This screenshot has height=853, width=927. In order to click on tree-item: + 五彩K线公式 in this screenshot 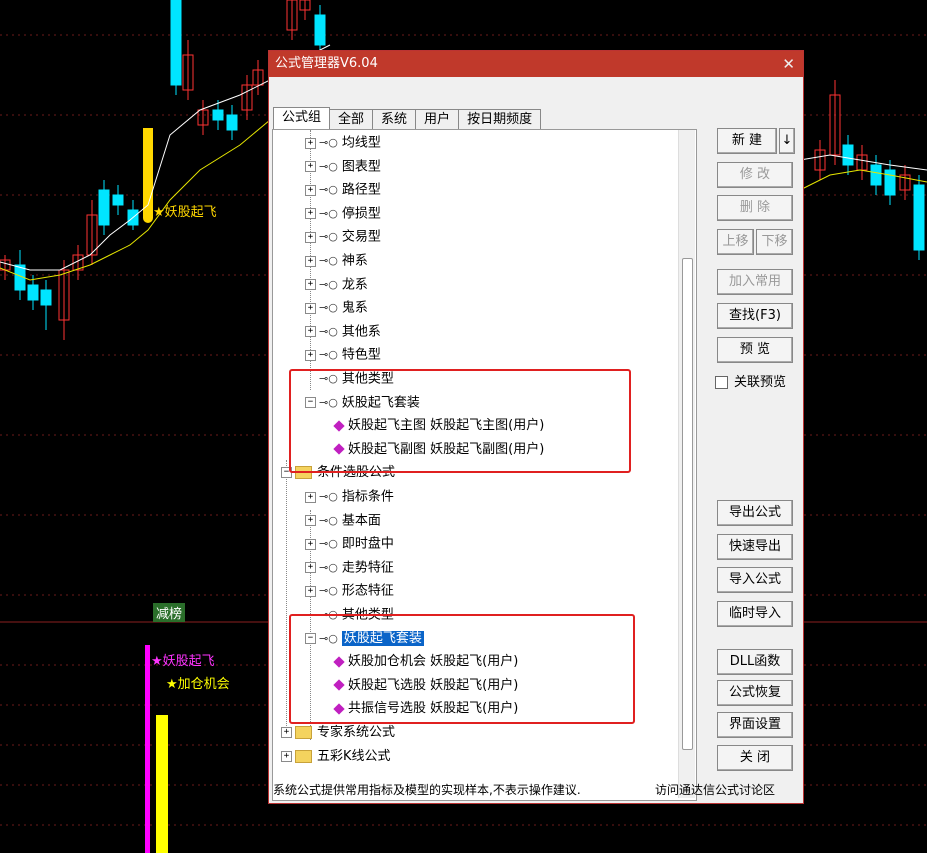, I will do `click(336, 757)`.